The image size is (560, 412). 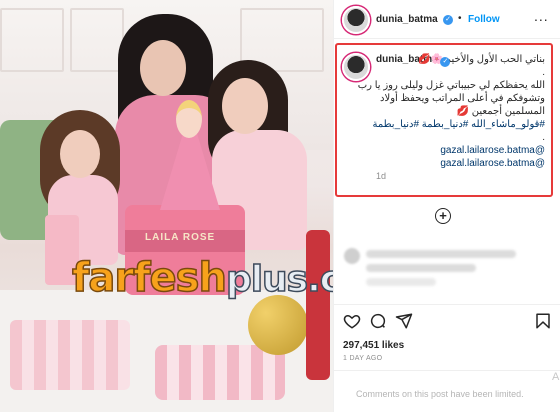 What do you see at coordinates (373, 345) in the screenshot?
I see `likes-count: 297,451 likes` at bounding box center [373, 345].